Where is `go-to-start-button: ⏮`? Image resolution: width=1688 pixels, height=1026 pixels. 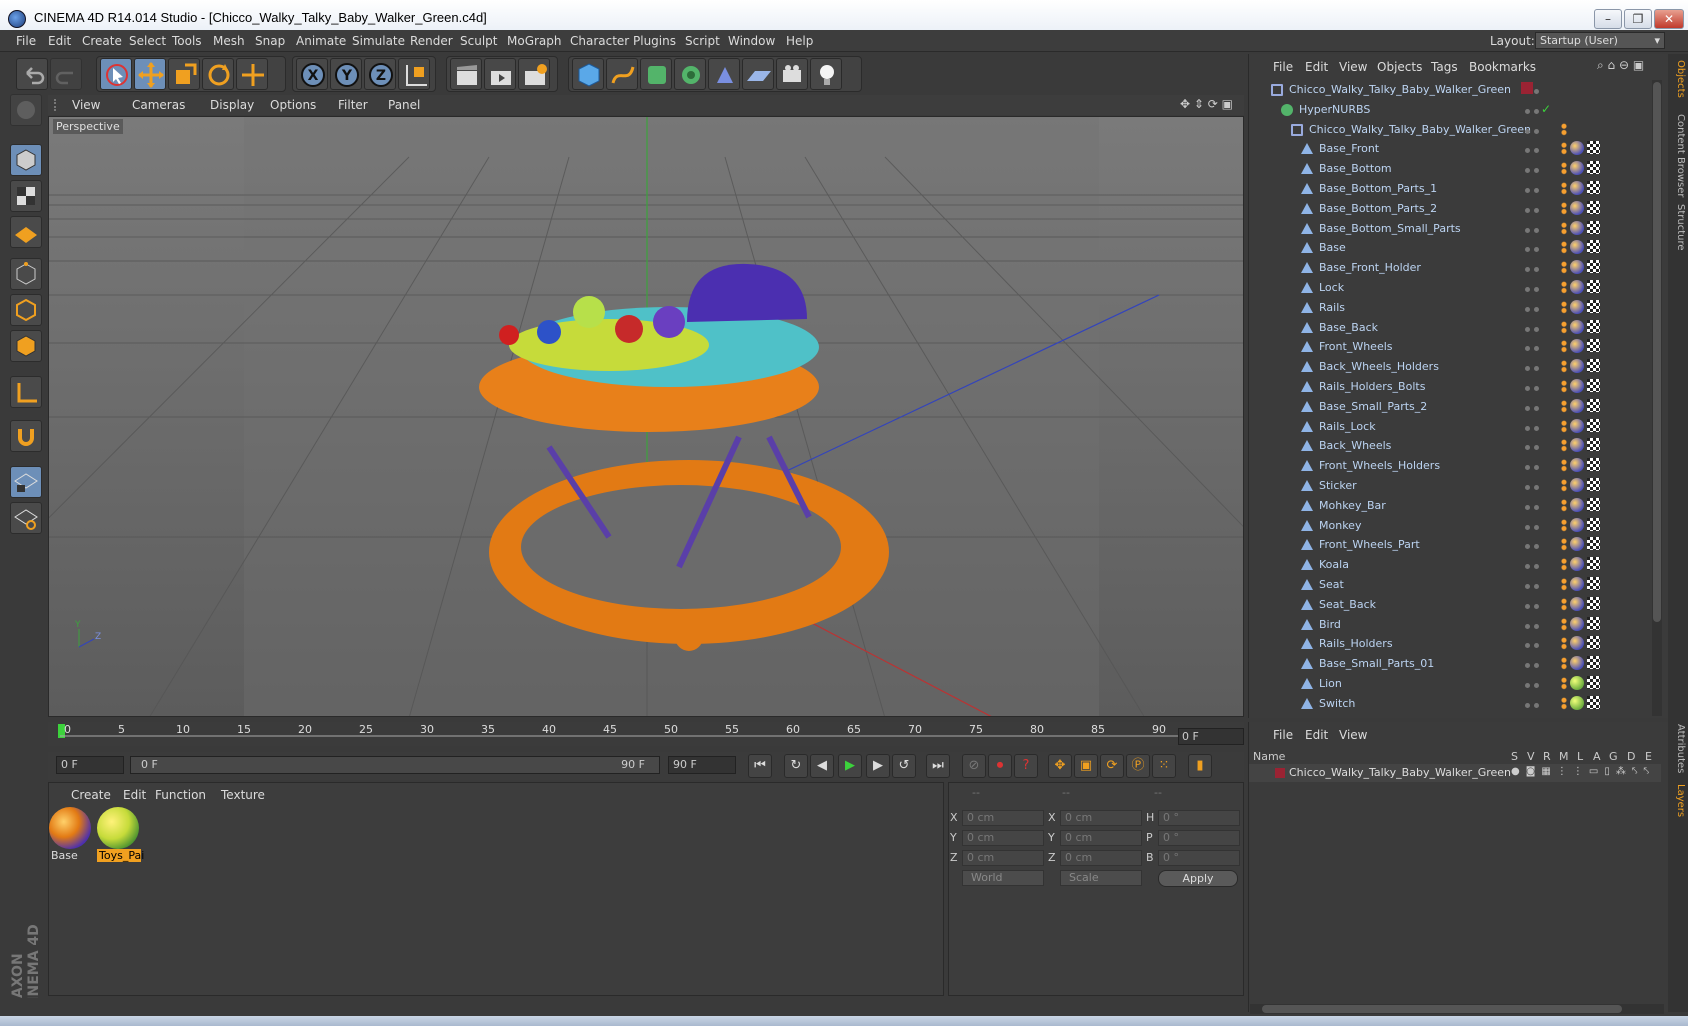 go-to-start-button: ⏮ is located at coordinates (760, 766).